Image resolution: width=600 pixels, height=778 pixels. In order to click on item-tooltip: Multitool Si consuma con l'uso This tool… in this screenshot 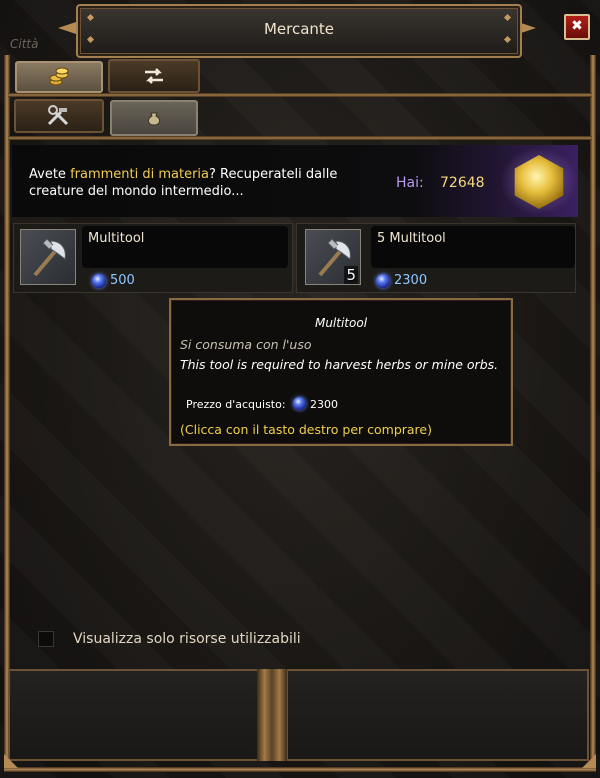, I will do `click(341, 372)`.